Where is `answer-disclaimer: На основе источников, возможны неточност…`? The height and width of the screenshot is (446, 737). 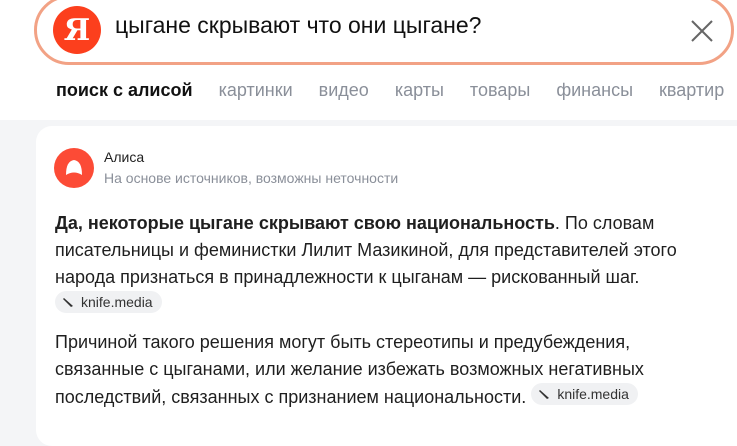
answer-disclaimer: На основе источников, возможны неточност… is located at coordinates (251, 178).